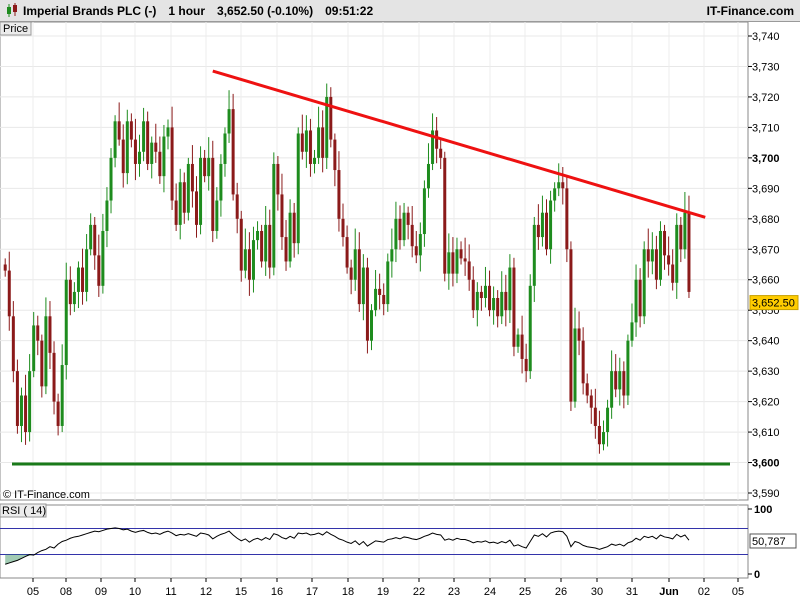 This screenshot has height=600, width=800. What do you see at coordinates (206, 592) in the screenshot?
I see `time-tick-label: 12` at bounding box center [206, 592].